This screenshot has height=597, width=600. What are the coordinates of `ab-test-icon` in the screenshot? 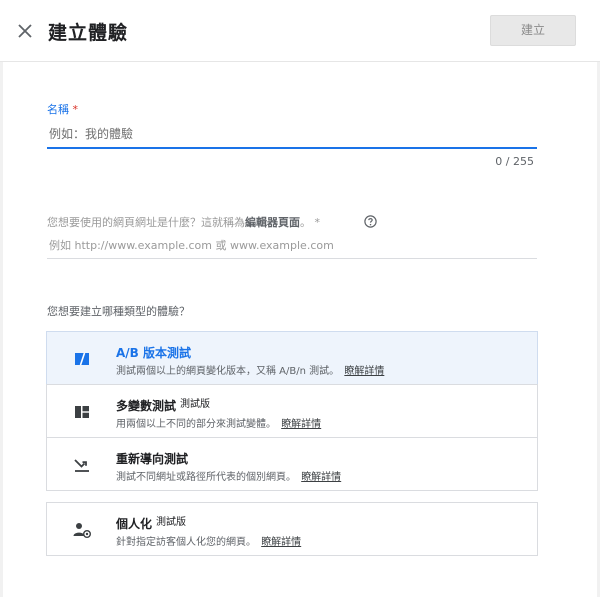 It's located at (82, 359).